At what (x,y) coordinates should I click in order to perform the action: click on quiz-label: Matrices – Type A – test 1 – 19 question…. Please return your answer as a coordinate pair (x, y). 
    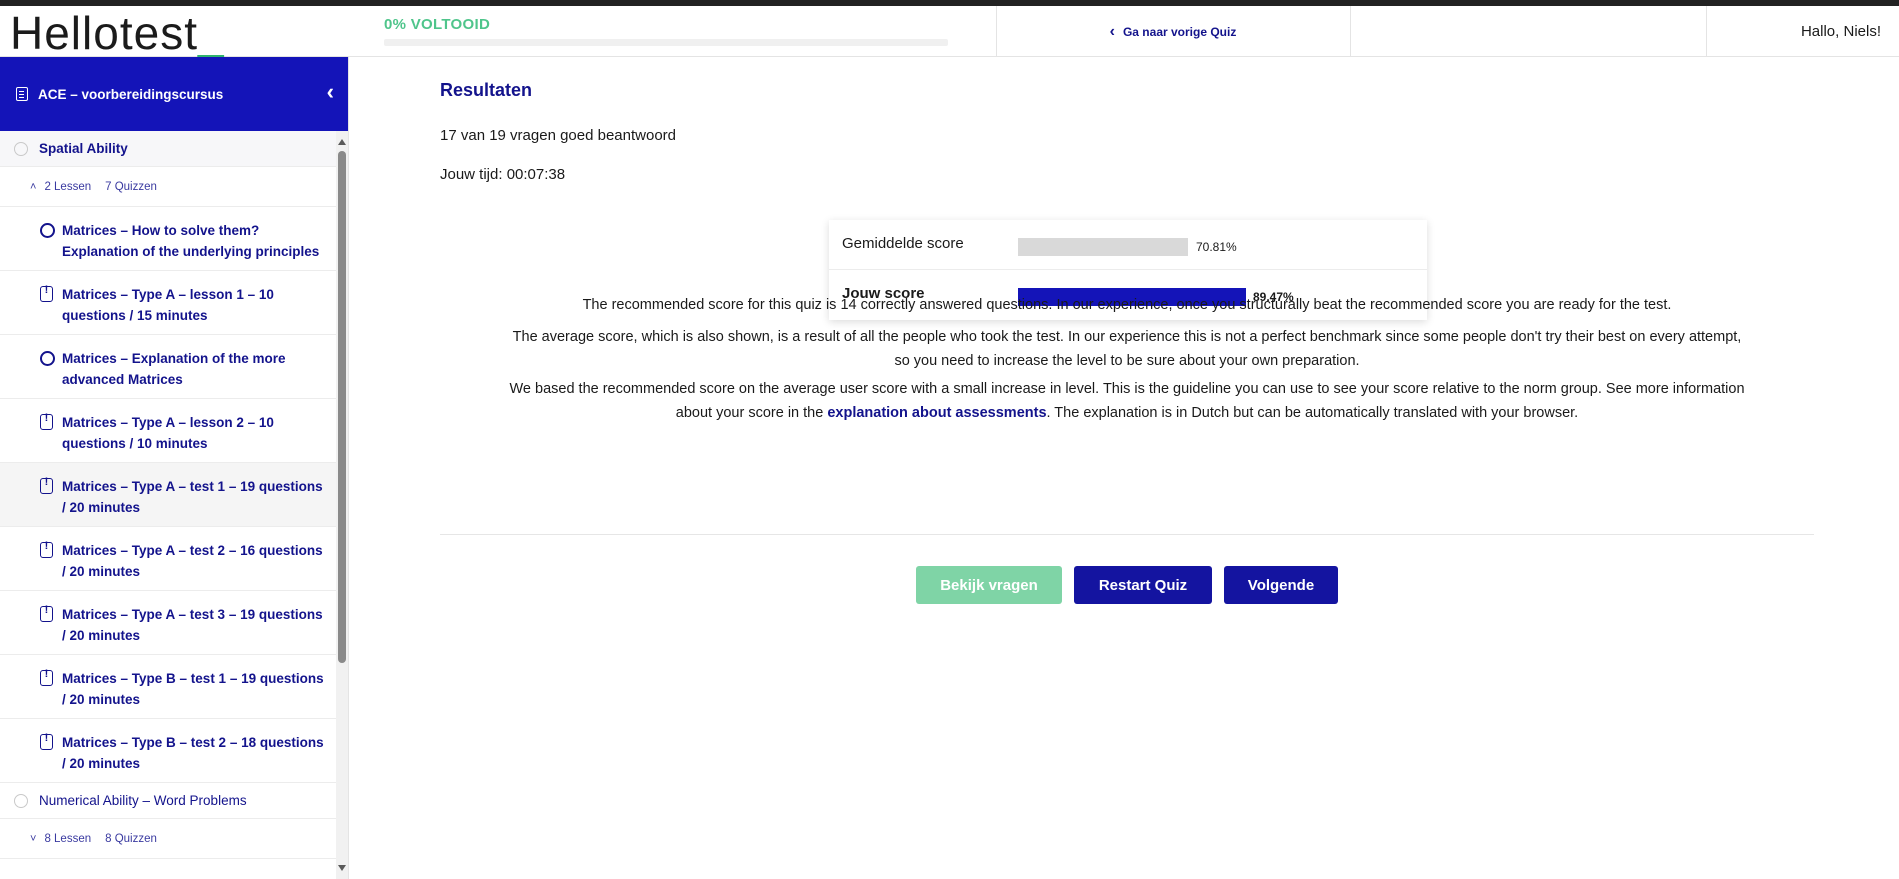
    Looking at the image, I should click on (192, 497).